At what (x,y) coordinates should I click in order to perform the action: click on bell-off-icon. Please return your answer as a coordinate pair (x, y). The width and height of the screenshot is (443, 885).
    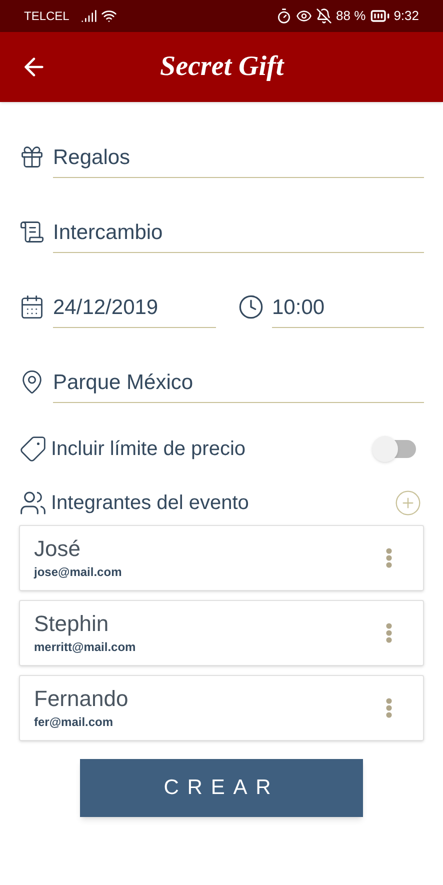
    Looking at the image, I should click on (324, 16).